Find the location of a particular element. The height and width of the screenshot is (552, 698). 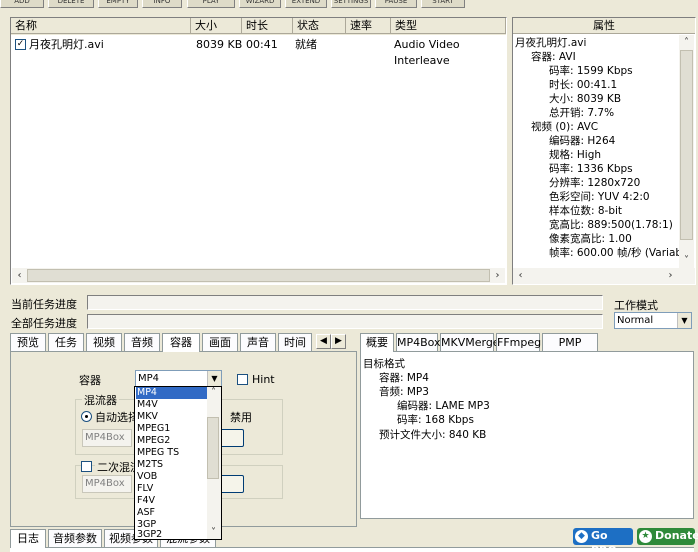

prop-aspect: 宽高比: 889:500(1.78:1) is located at coordinates (611, 225).